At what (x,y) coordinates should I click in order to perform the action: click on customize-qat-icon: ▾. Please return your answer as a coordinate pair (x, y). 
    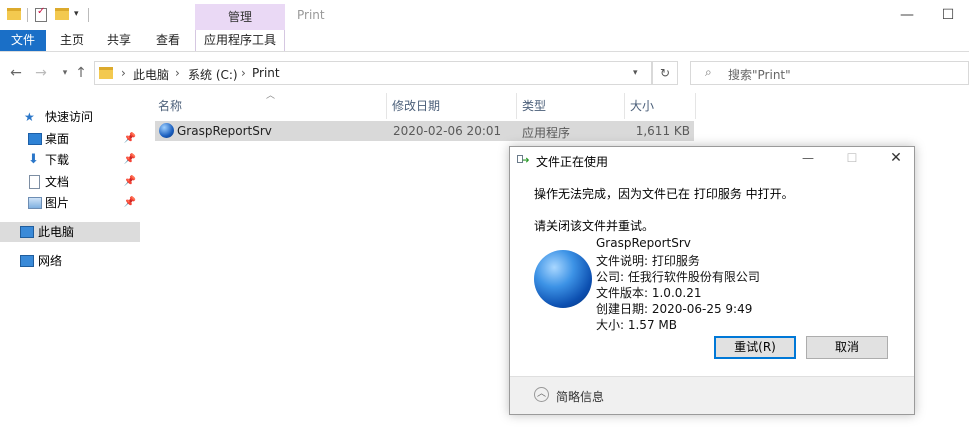
    Looking at the image, I should click on (76, 14).